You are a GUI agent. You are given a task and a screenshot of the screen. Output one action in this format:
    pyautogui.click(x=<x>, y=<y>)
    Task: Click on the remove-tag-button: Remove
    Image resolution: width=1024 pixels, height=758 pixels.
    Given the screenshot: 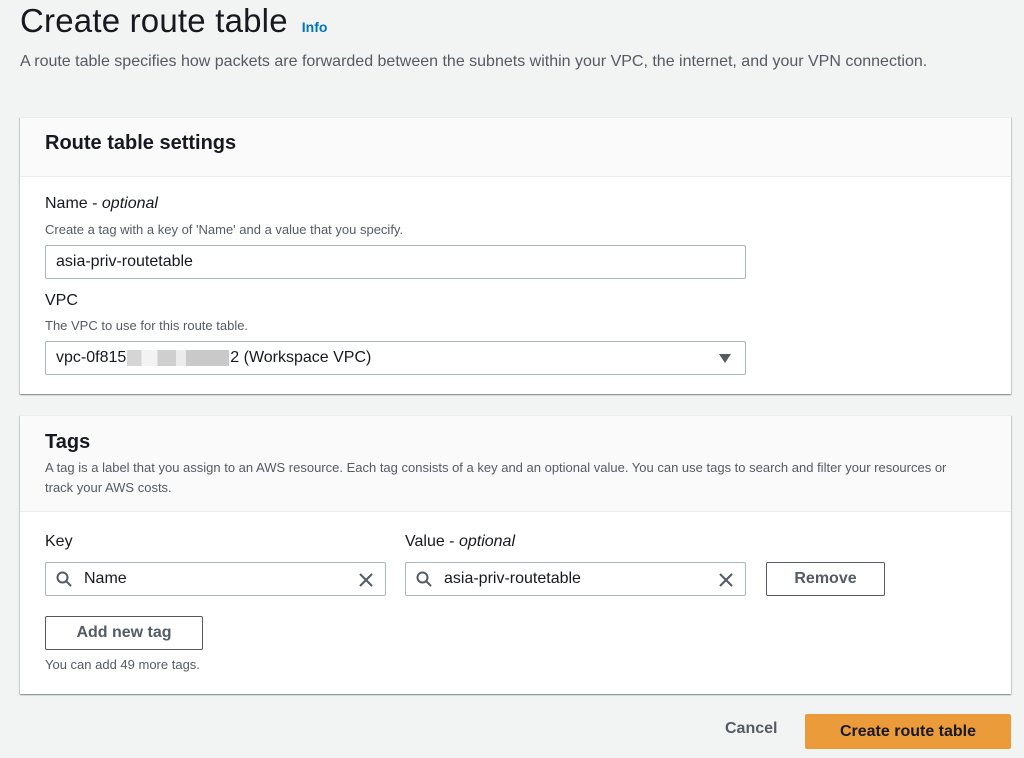 What is the action you would take?
    pyautogui.click(x=825, y=579)
    